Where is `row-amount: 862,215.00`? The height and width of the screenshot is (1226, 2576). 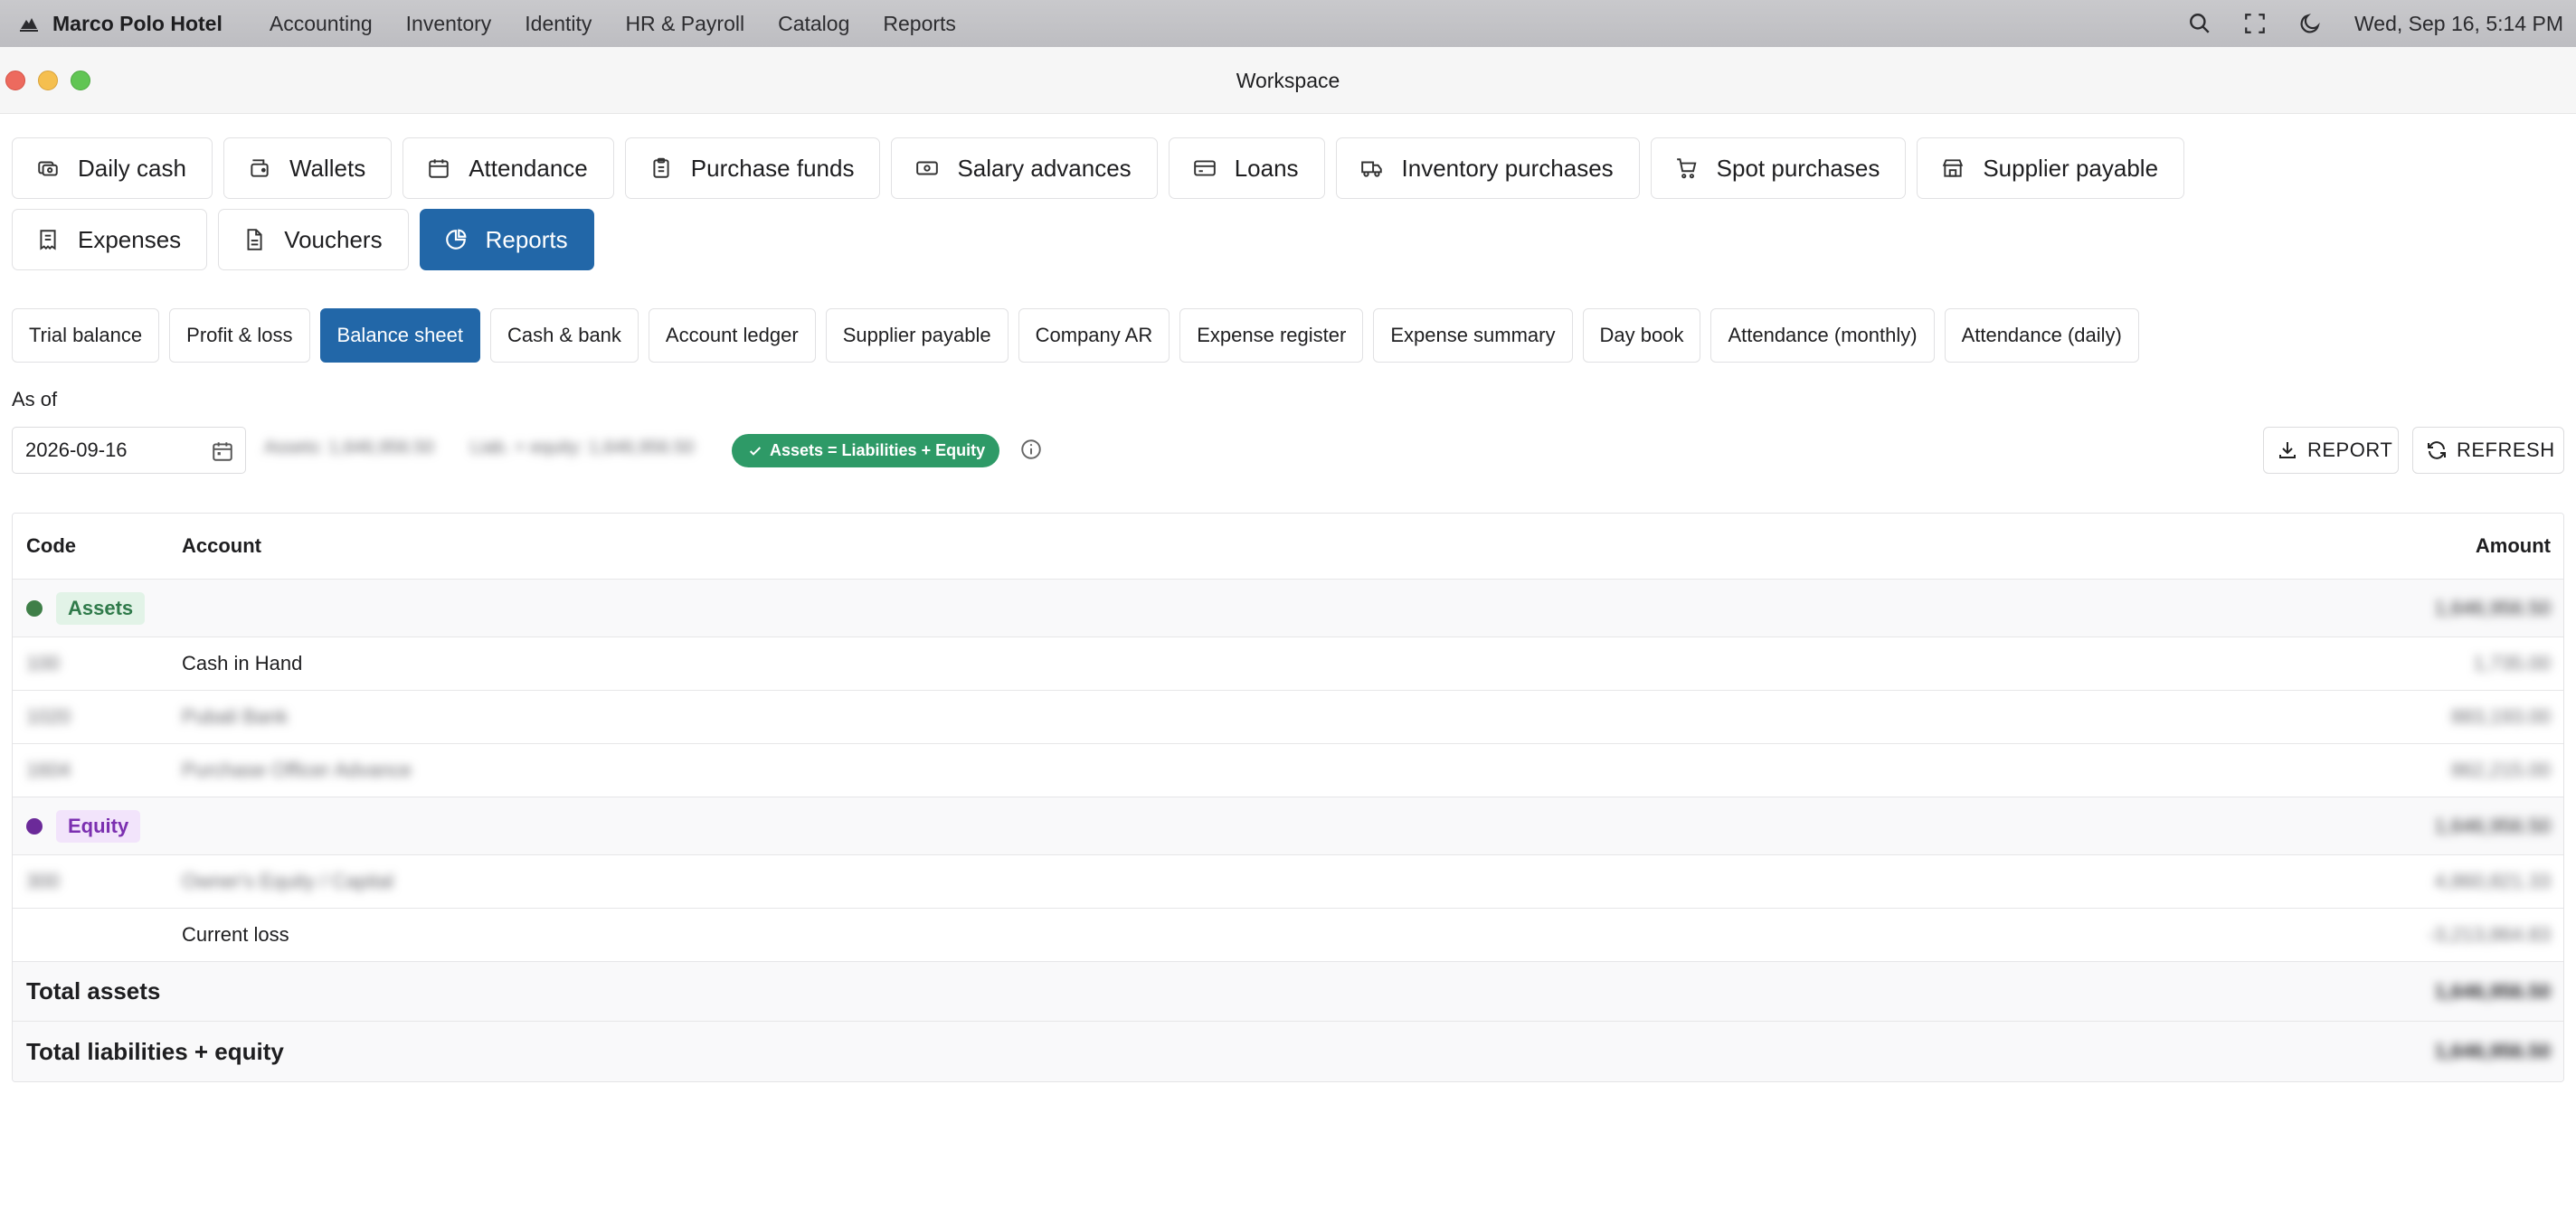
row-amount: 862,215.00 is located at coordinates (2501, 770).